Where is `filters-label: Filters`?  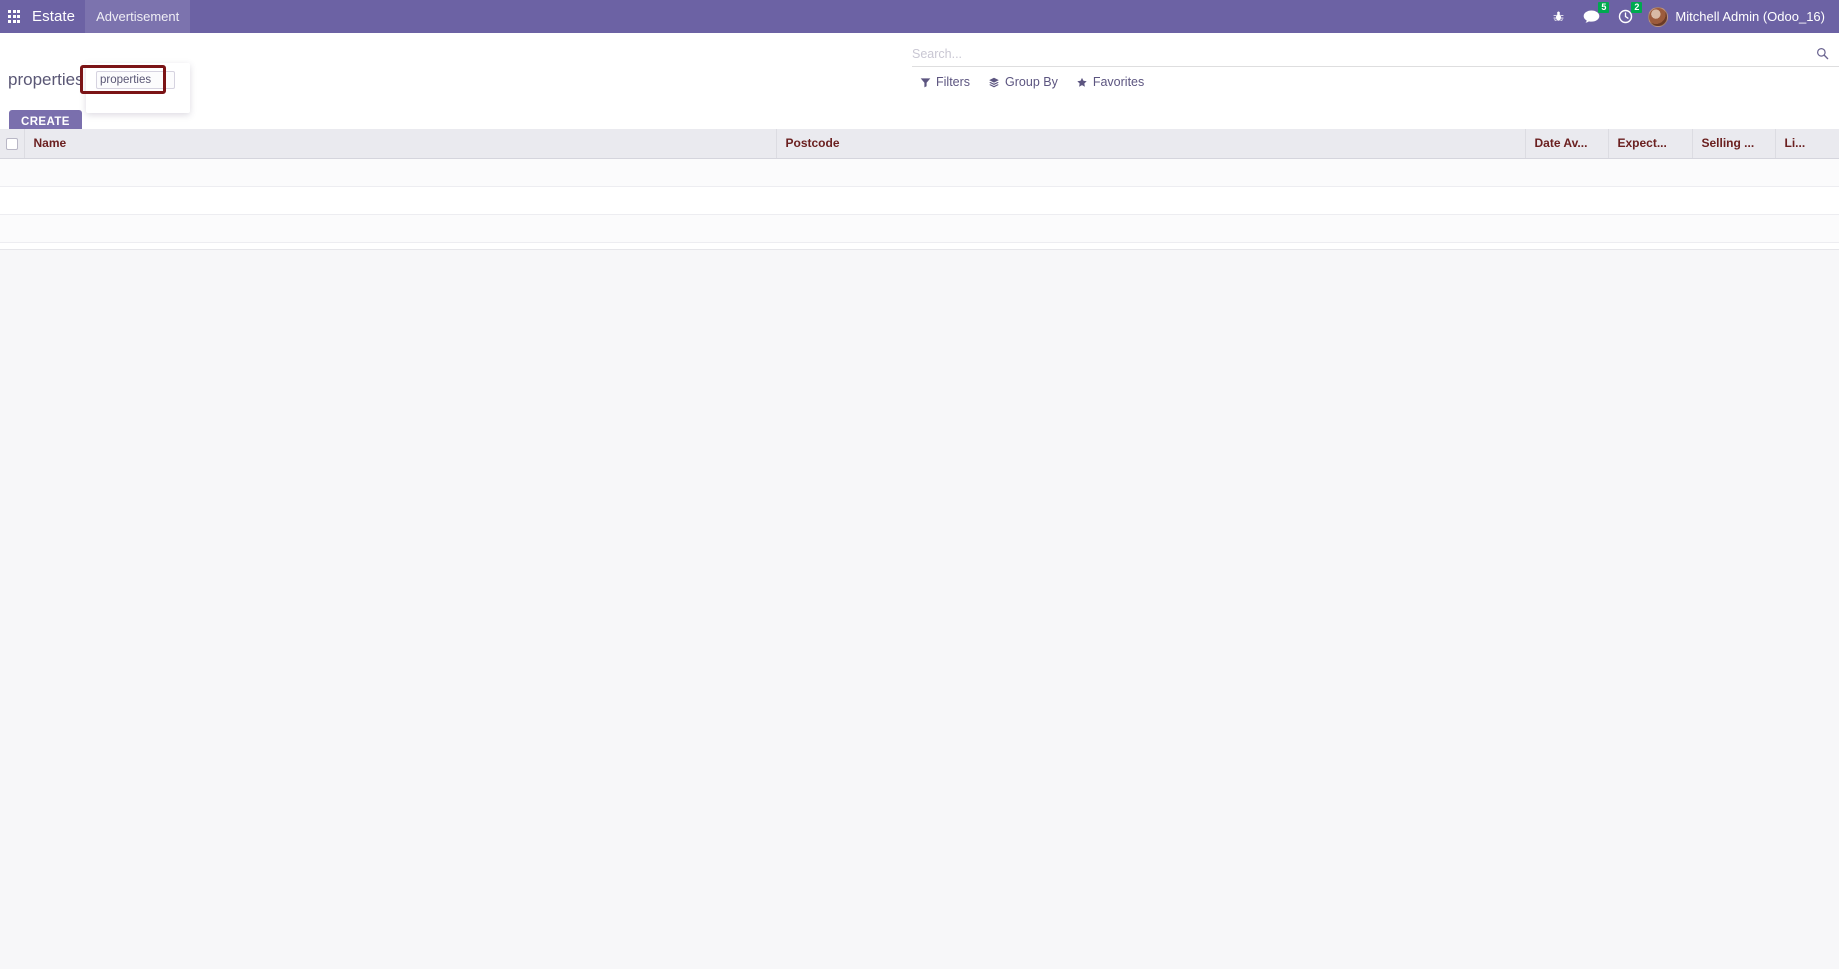
filters-label: Filters is located at coordinates (953, 82).